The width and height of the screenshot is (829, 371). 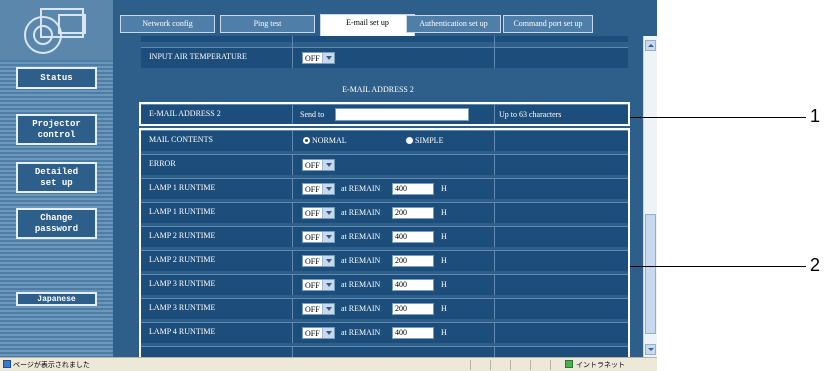 What do you see at coordinates (367, 25) in the screenshot?
I see `tab-email-setup: E-mail set up` at bounding box center [367, 25].